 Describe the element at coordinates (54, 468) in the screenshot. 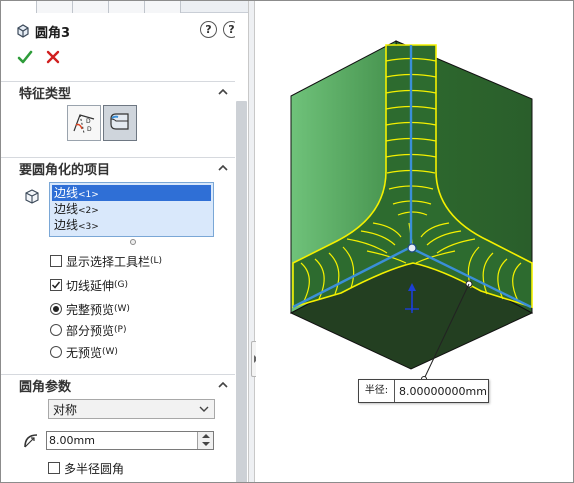

I see `multi-radius-checkbox` at that location.